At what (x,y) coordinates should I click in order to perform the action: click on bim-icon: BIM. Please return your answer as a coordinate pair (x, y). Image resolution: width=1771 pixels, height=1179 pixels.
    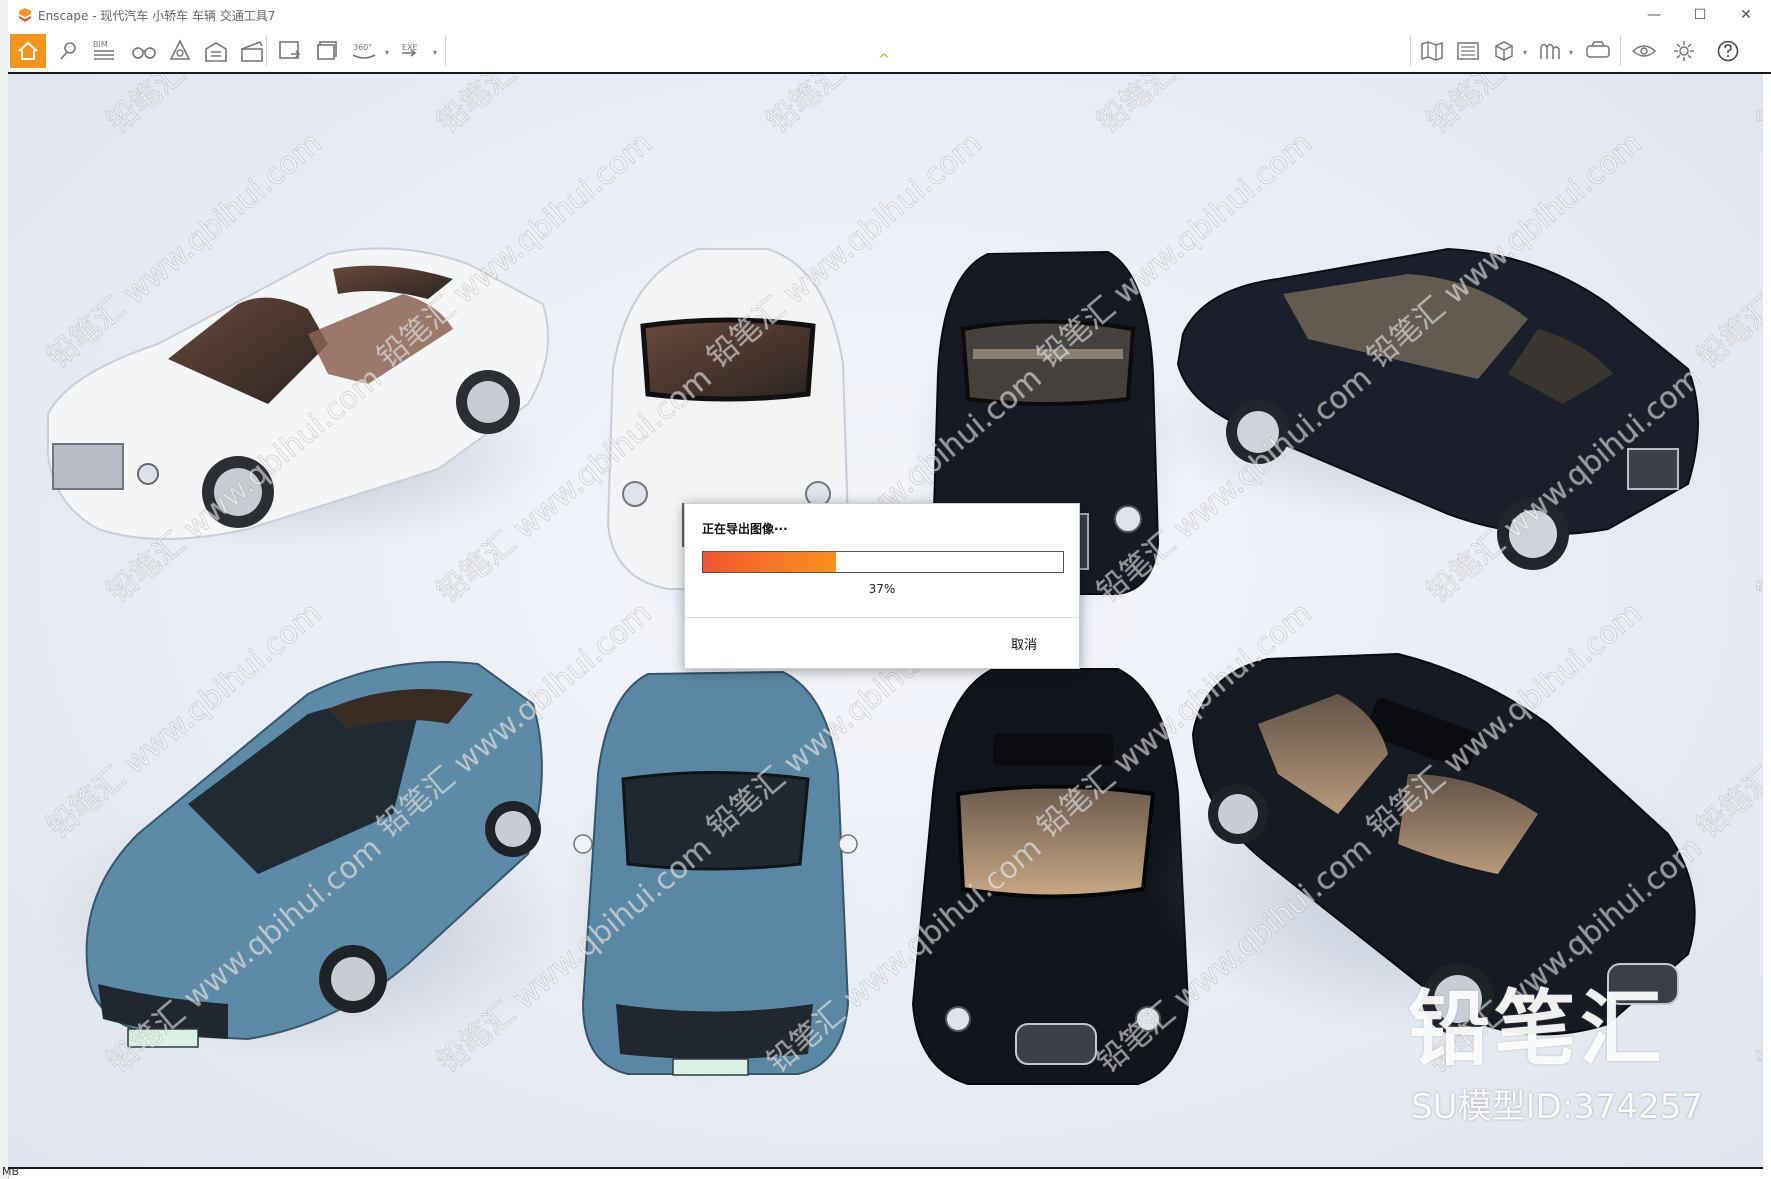
    Looking at the image, I should click on (104, 51).